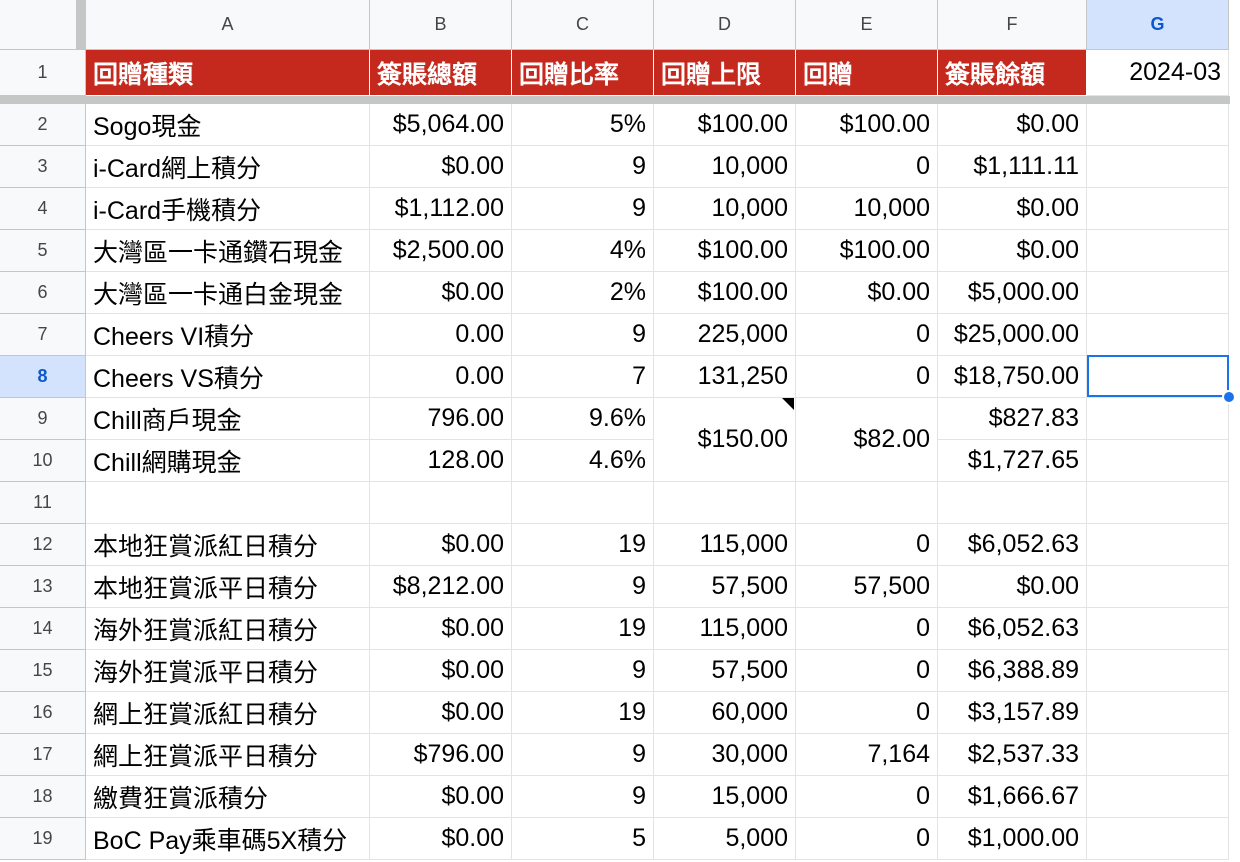 This screenshot has height=862, width=1240. What do you see at coordinates (583, 209) in the screenshot?
I see `cell-c4: 9` at bounding box center [583, 209].